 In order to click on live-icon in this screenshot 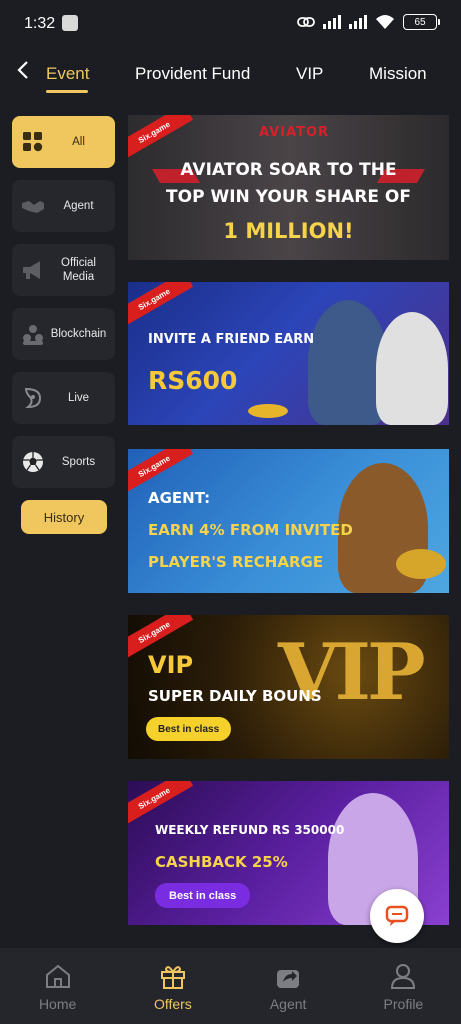, I will do `click(33, 398)`.